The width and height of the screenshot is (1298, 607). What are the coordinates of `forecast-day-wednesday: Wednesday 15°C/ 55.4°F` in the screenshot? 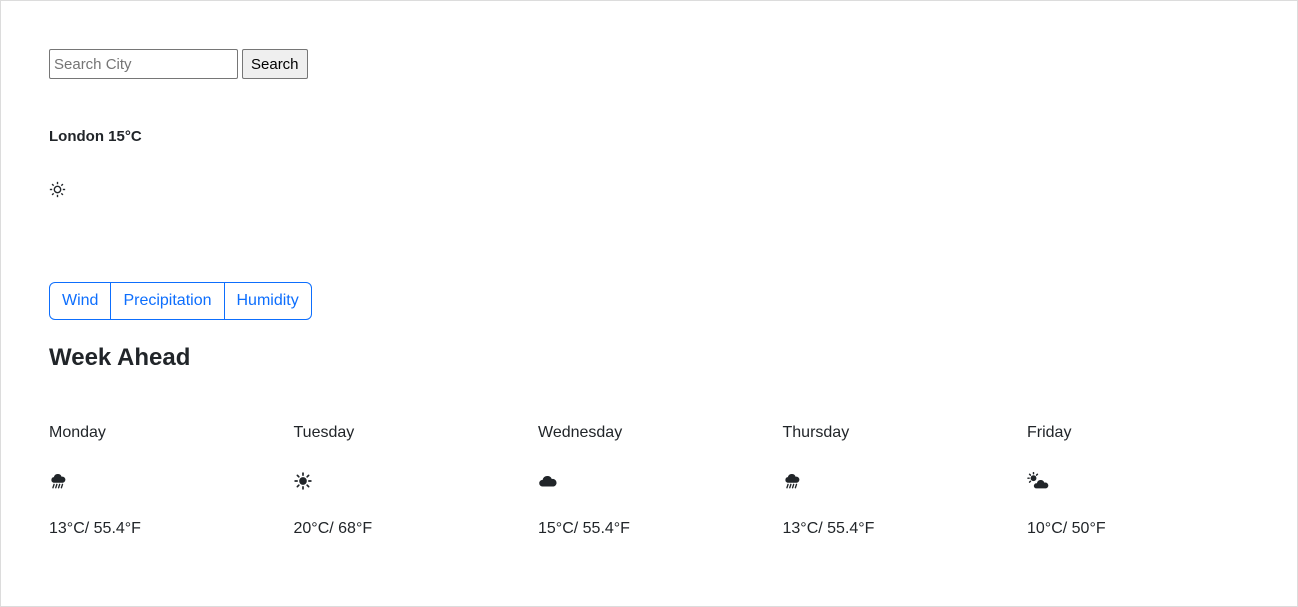 It's located at (660, 484).